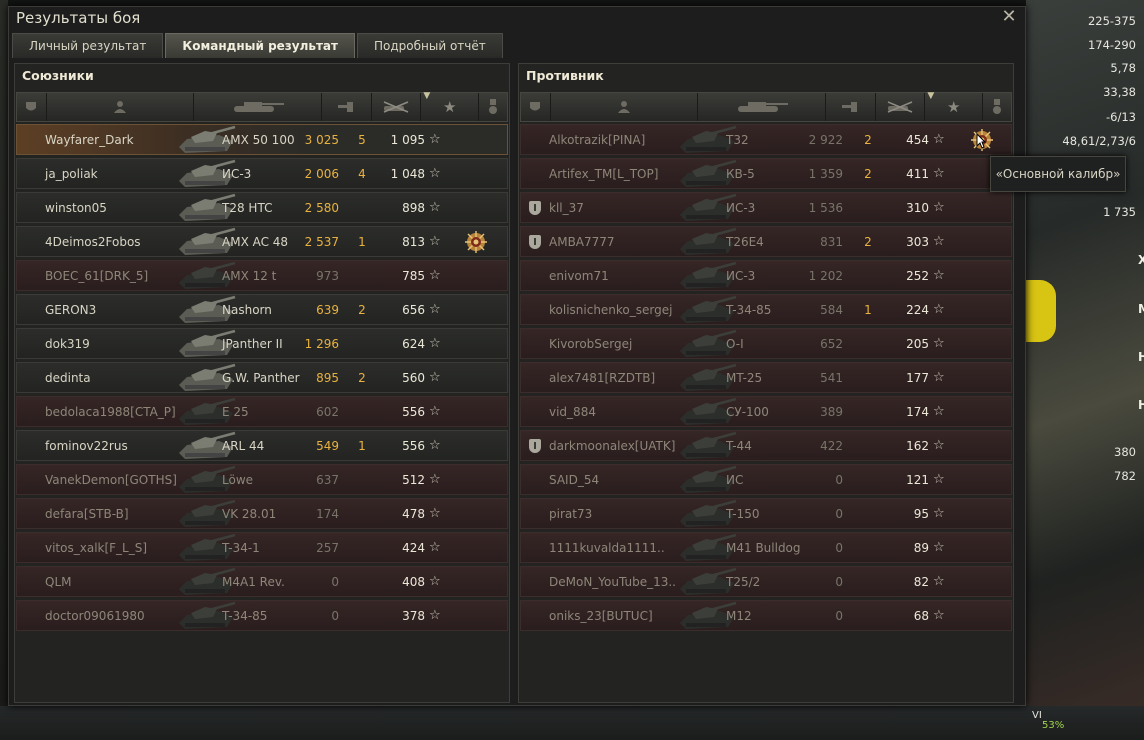 This screenshot has width=1144, height=740. What do you see at coordinates (327, 548) in the screenshot?
I see `damage-value: 257` at bounding box center [327, 548].